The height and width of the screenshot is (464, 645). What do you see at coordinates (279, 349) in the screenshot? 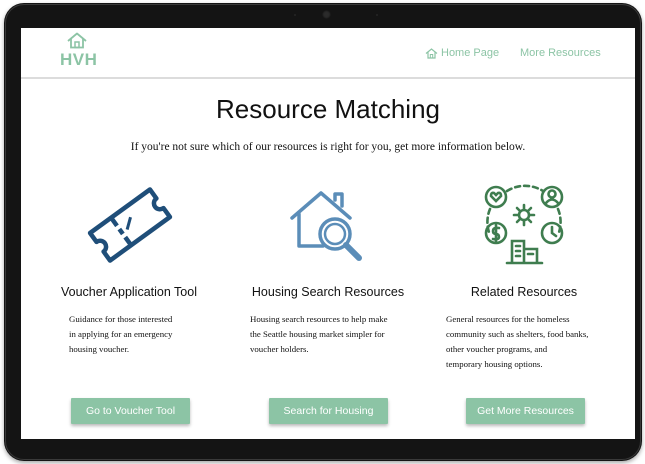
I see `housing-desc-line: voucher holders.` at bounding box center [279, 349].